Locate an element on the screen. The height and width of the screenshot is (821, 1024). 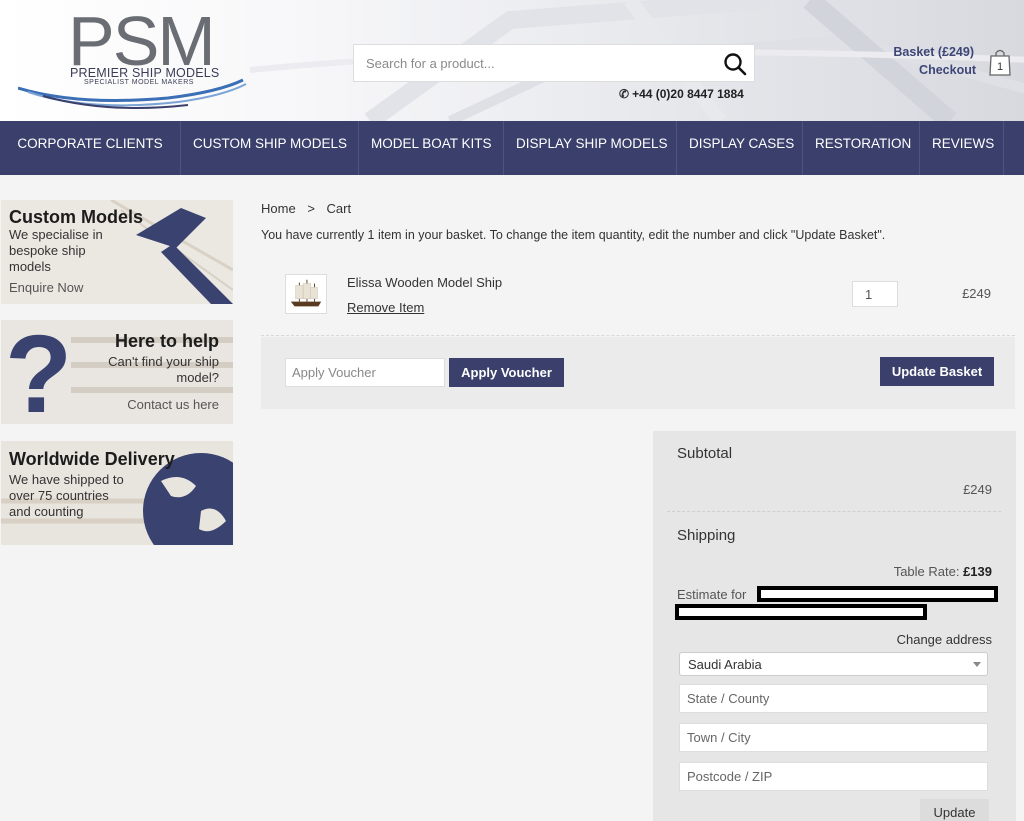
shipping-rate-value: £139 is located at coordinates (977, 571).